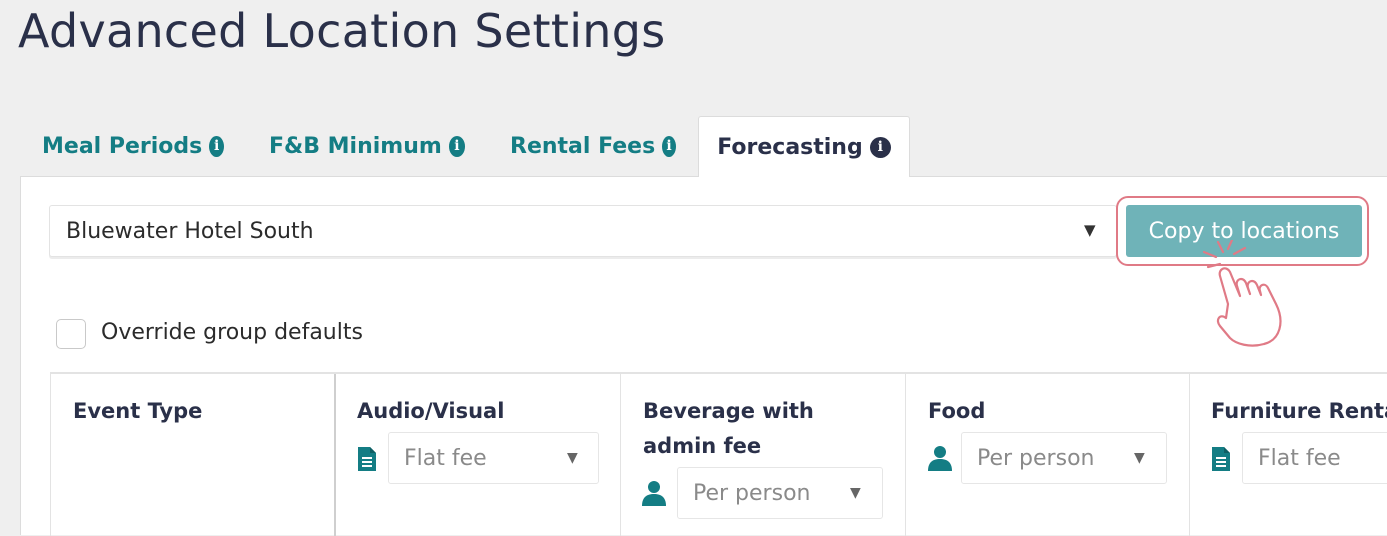  I want to click on column-audio-visual: Audio/Visual Flat fee ▼, so click(478, 455).